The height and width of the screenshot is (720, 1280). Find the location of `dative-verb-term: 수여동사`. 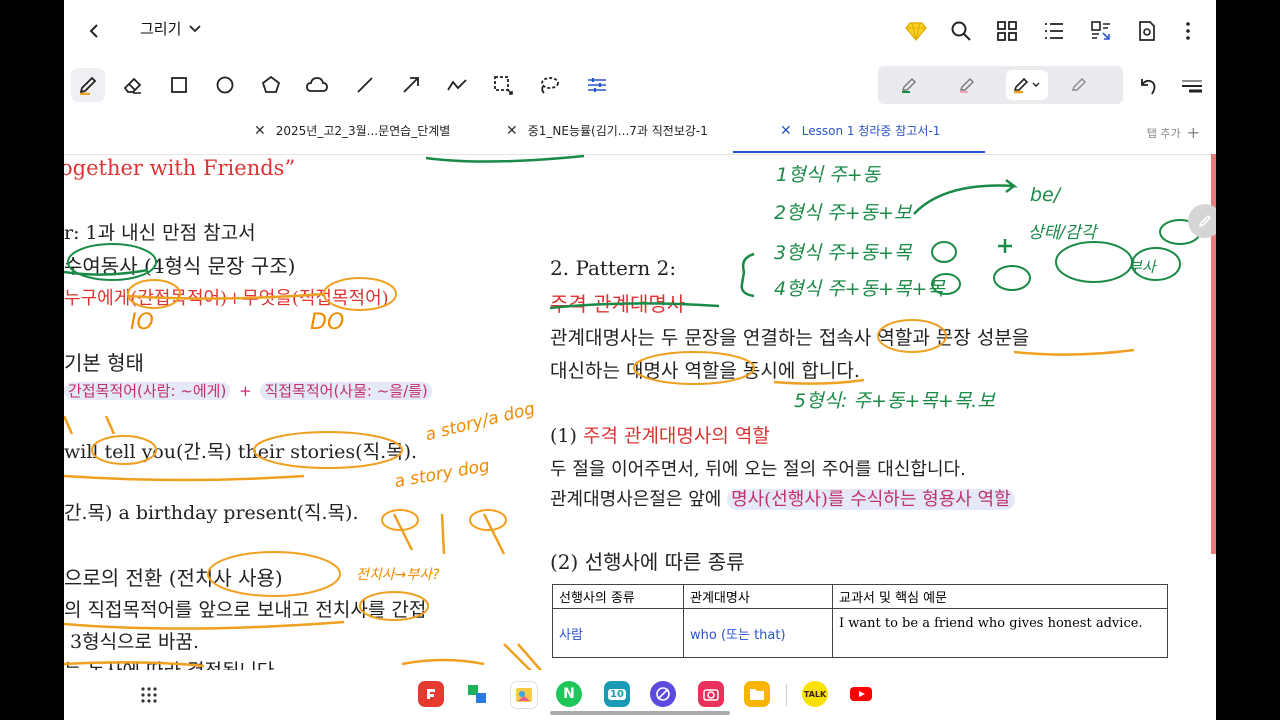

dative-verb-term: 수여동사 is located at coordinates (101, 266).